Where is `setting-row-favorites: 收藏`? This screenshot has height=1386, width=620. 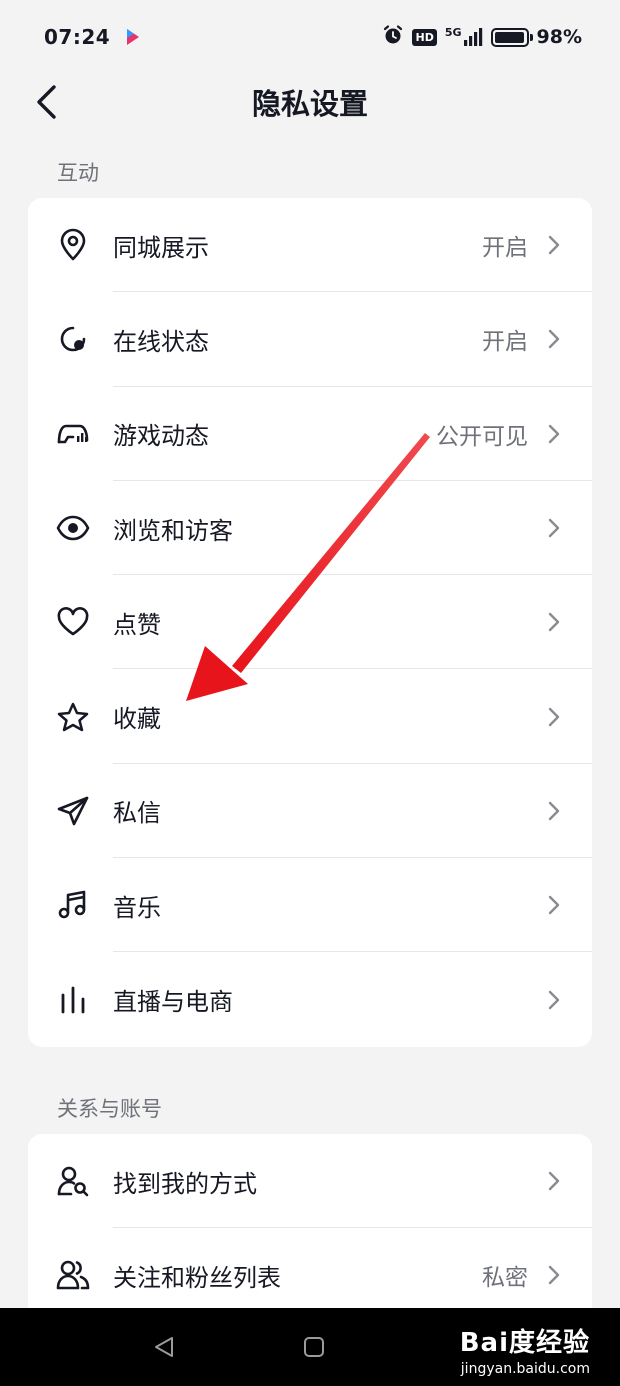
setting-row-favorites: 收藏 is located at coordinates (310, 716).